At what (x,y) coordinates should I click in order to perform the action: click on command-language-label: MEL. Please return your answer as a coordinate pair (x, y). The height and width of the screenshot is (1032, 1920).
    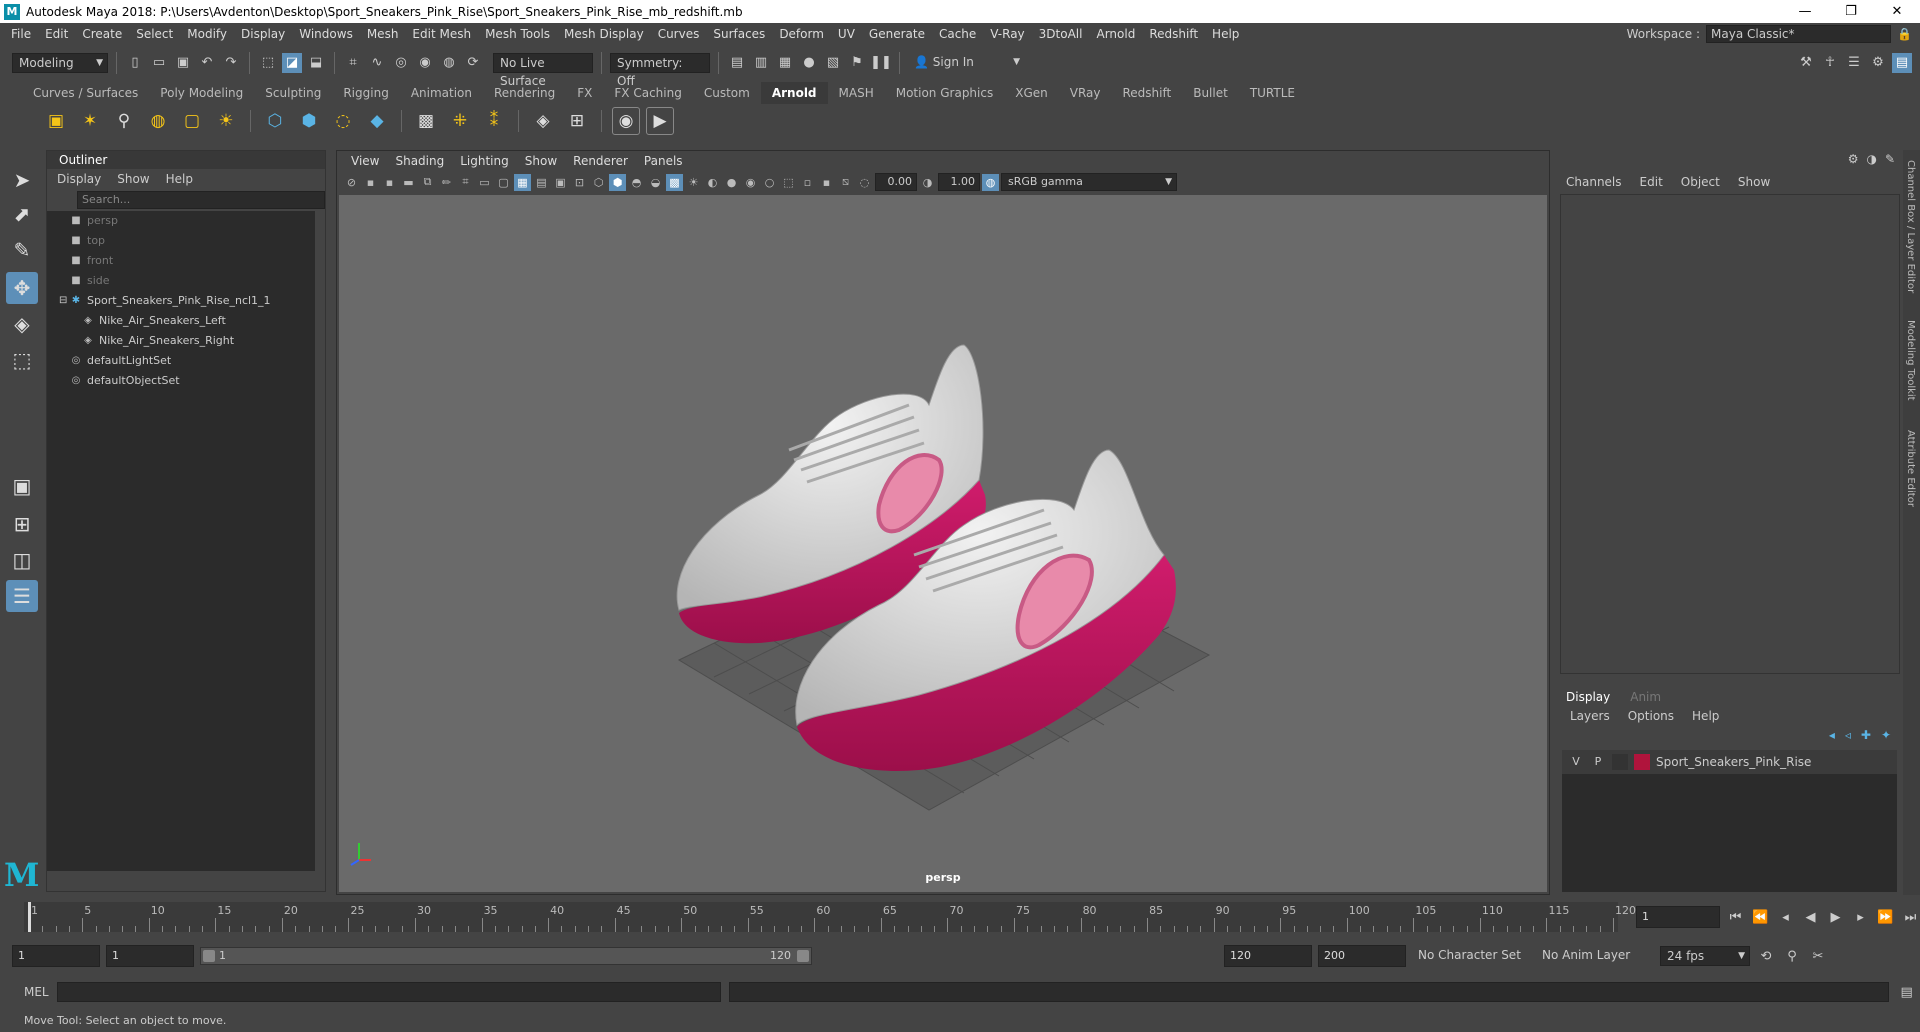
    Looking at the image, I should click on (36, 992).